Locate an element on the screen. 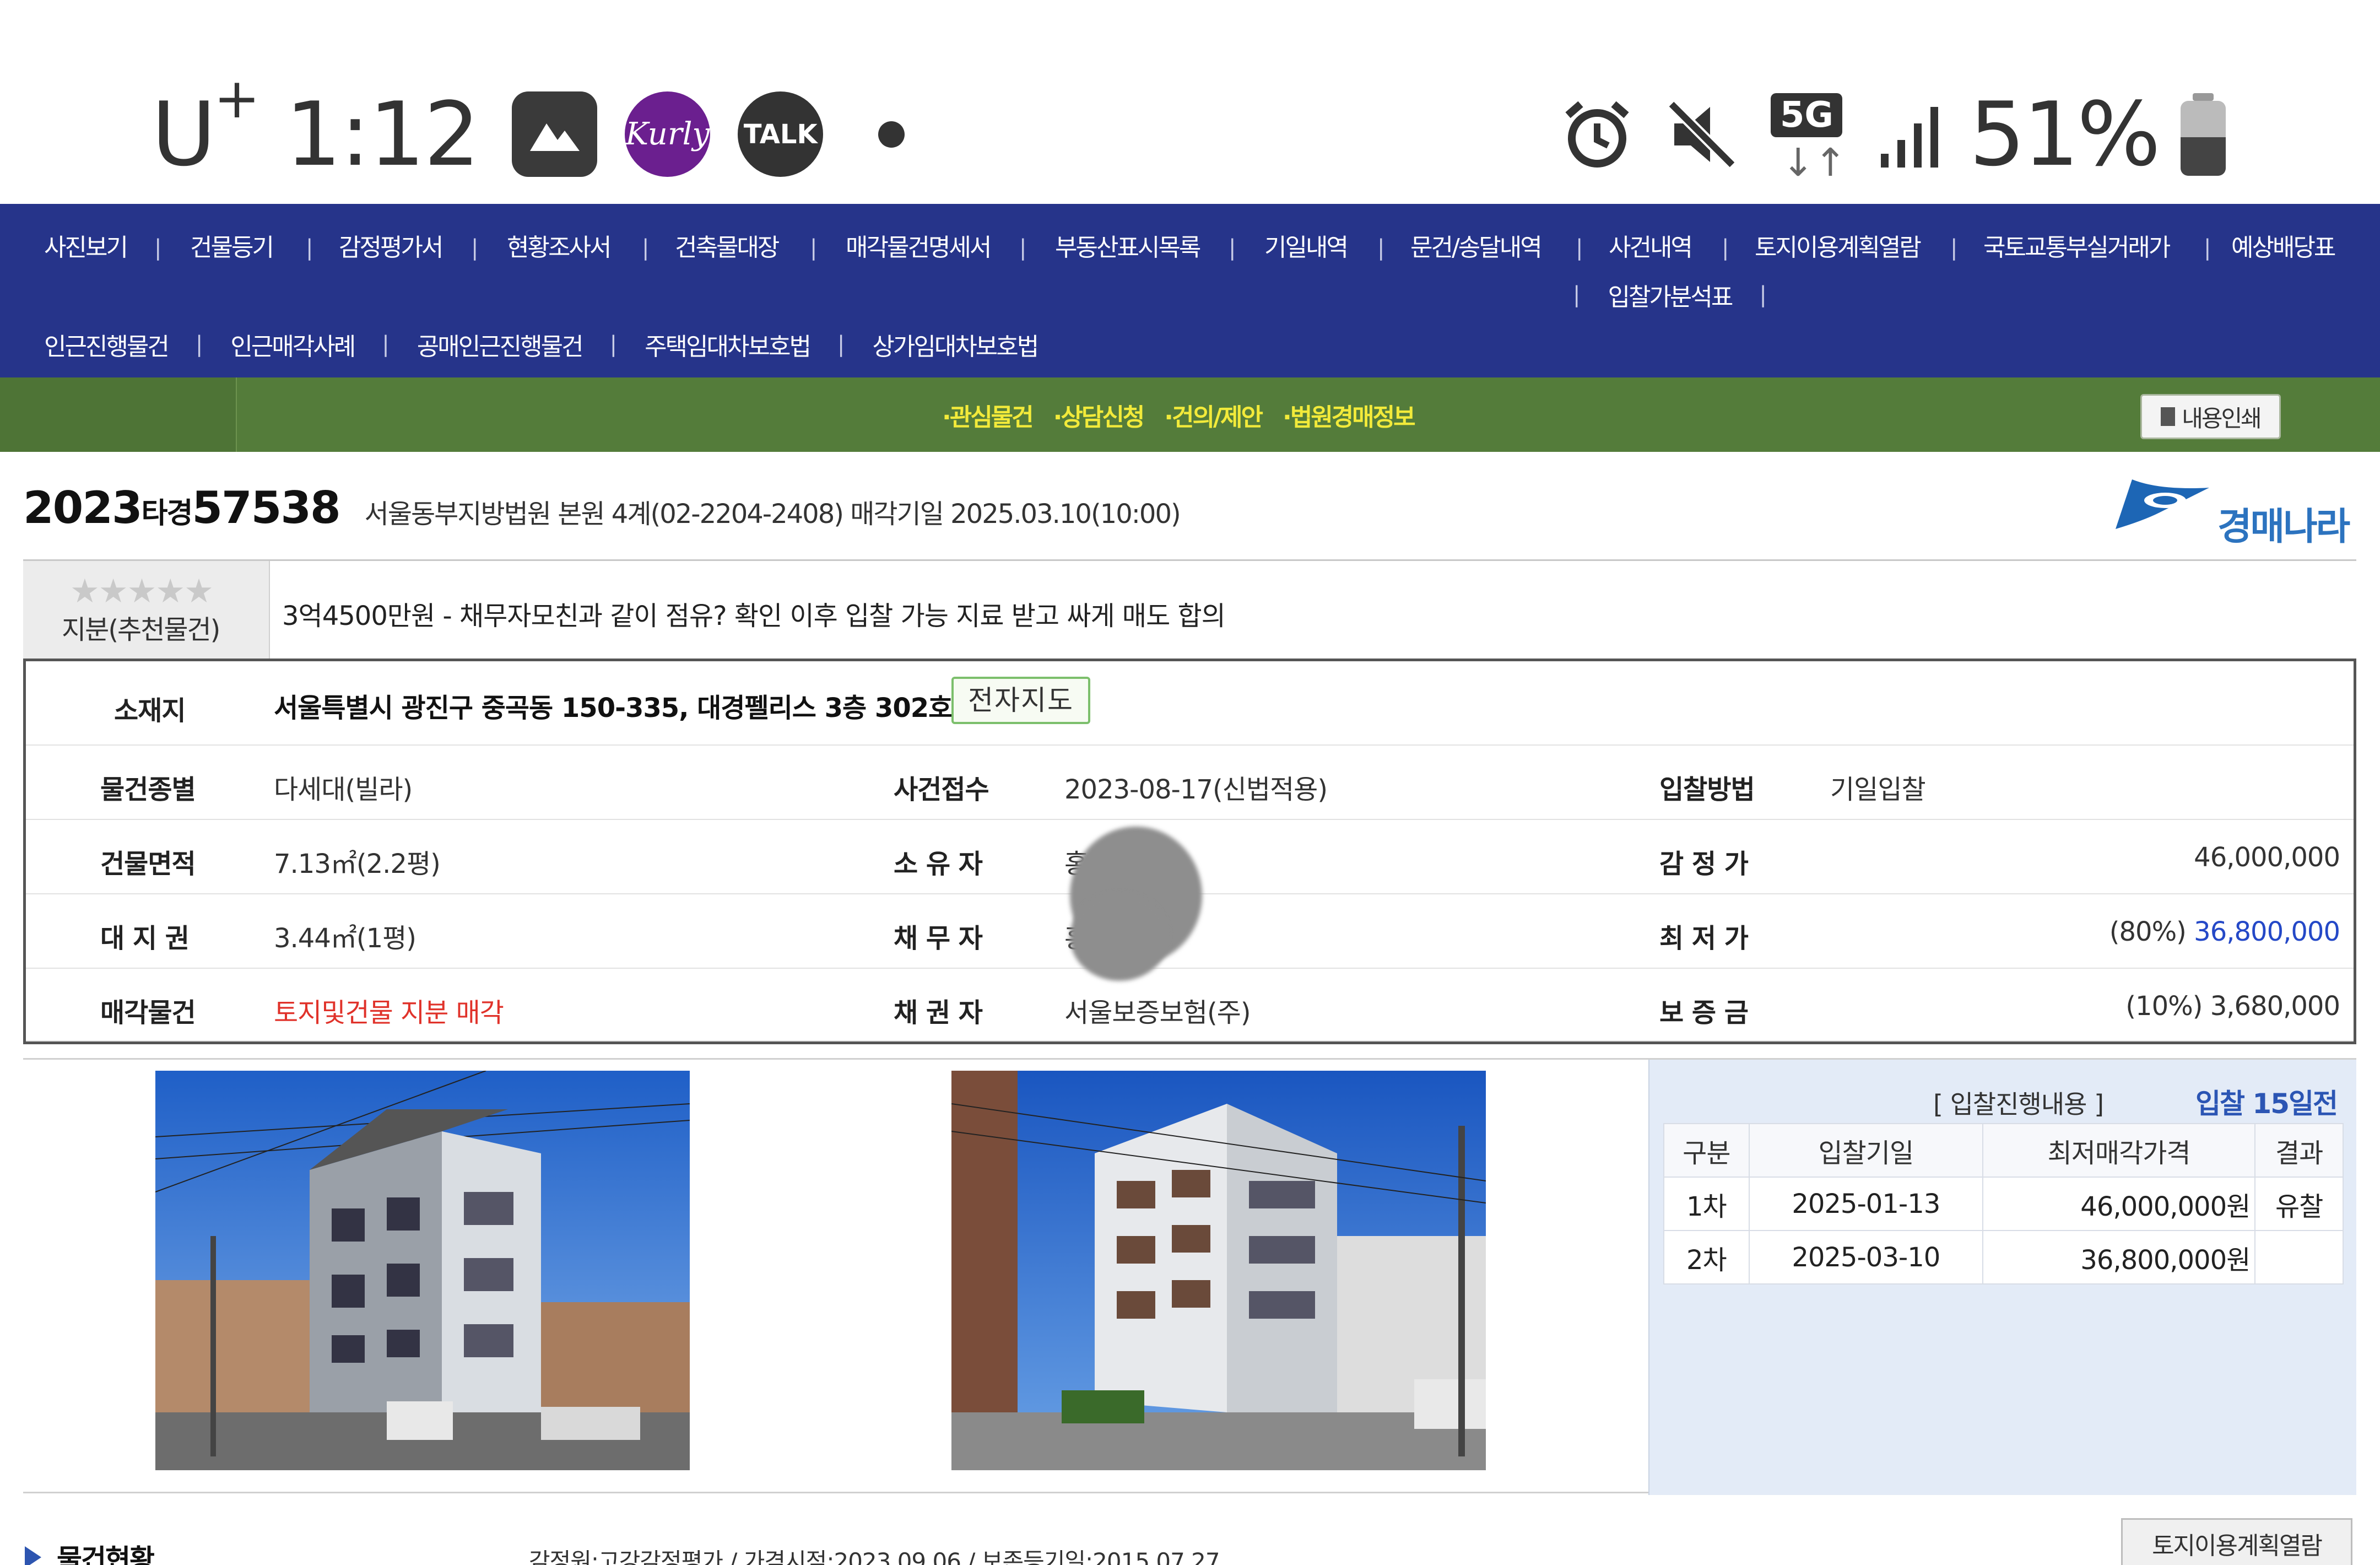 This screenshot has width=2380, height=1565. column-header: 입찰기일 is located at coordinates (1865, 1150).